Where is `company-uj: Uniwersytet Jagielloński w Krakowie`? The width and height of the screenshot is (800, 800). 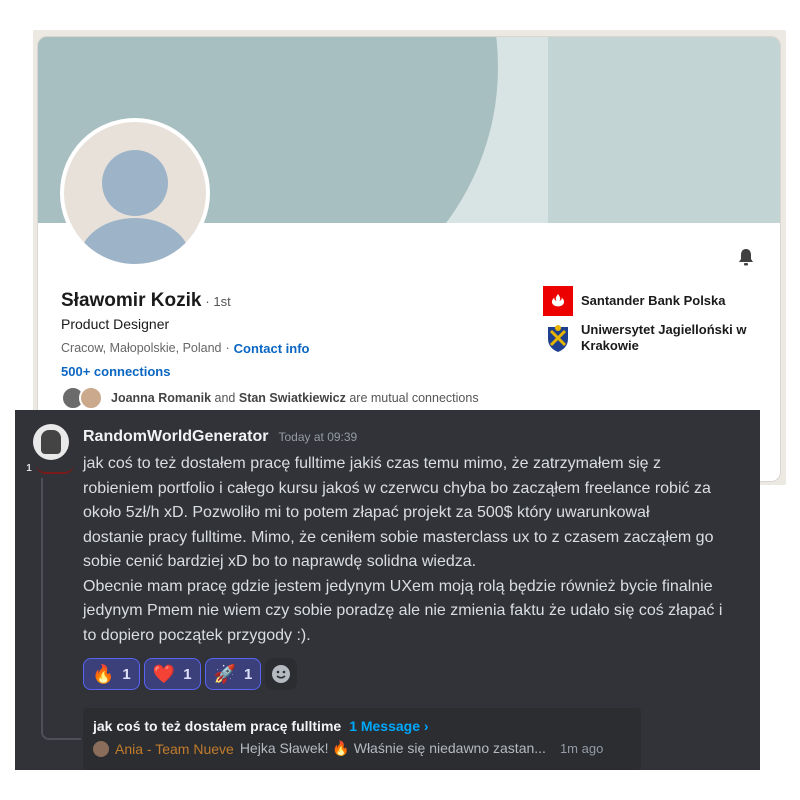
company-uj: Uniwersytet Jagielloński w Krakowie is located at coordinates (652, 338).